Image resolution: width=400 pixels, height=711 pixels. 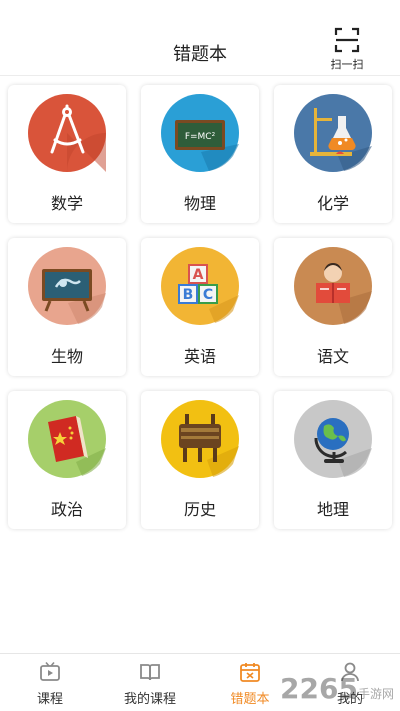 What do you see at coordinates (350, 672) in the screenshot?
I see `user-icon` at bounding box center [350, 672].